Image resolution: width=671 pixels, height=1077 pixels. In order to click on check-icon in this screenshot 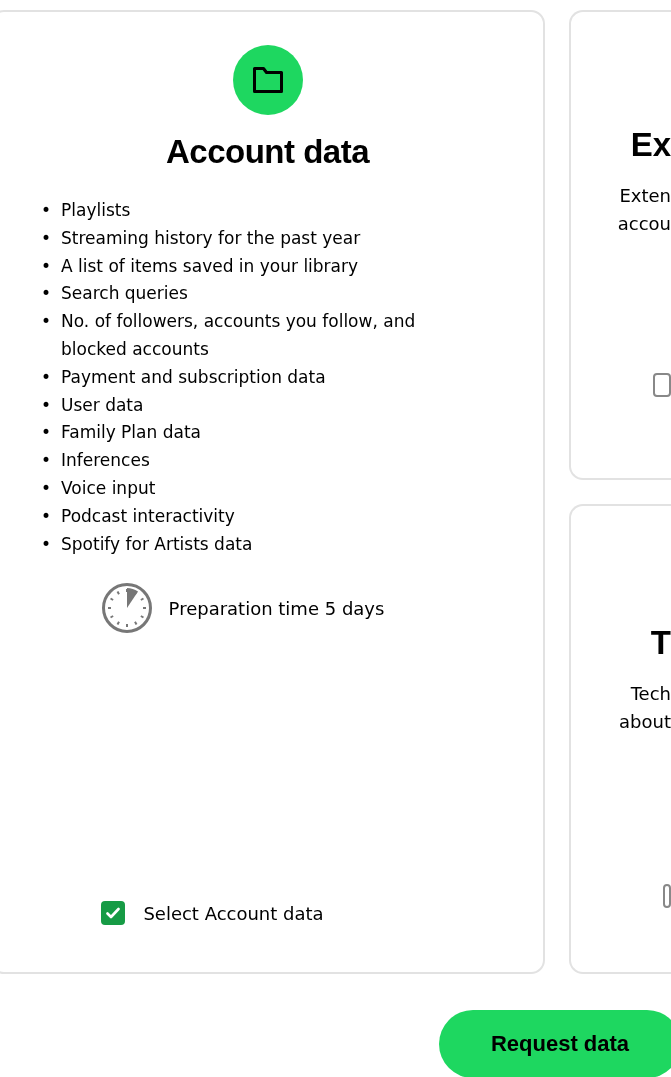, I will do `click(113, 913)`.